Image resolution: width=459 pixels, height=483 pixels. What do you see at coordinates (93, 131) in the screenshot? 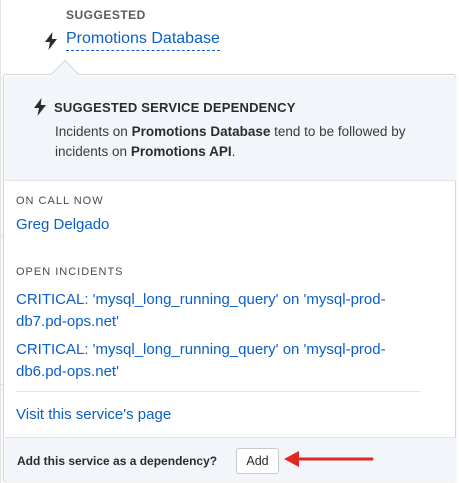
I see `desc-prefix: Incidents on` at bounding box center [93, 131].